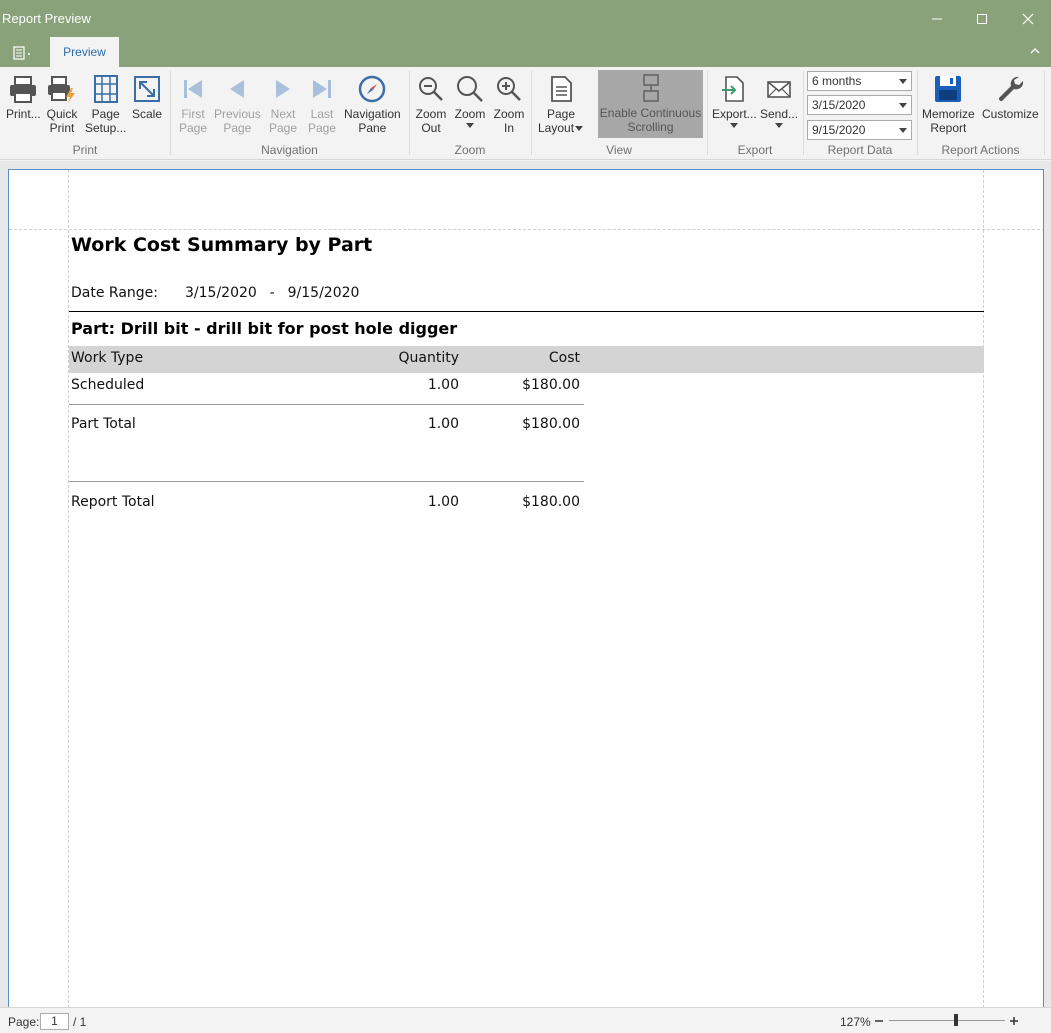  I want to click on part-total-quantity: 1.00, so click(443, 424).